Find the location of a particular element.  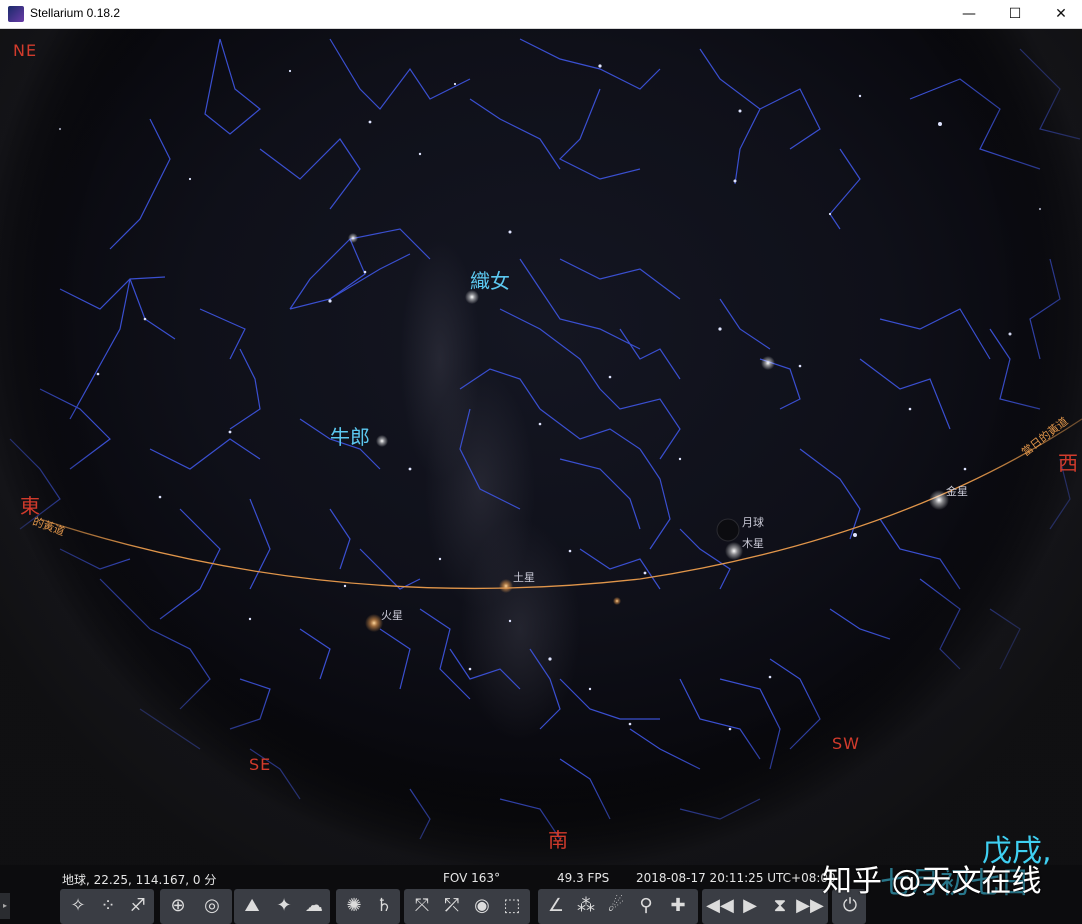

fps-readout: 49.3 FPS is located at coordinates (583, 878).